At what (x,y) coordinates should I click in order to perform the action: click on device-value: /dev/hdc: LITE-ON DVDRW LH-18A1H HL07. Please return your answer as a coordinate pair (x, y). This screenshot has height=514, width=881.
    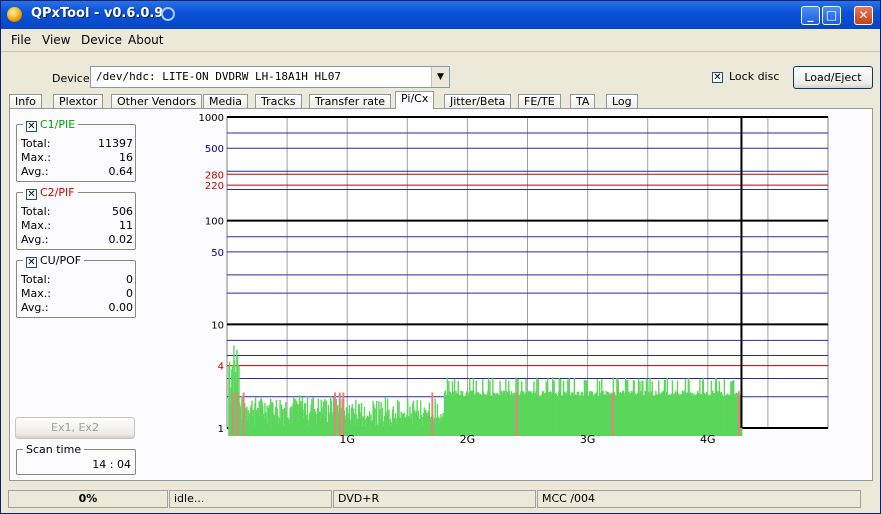
    Looking at the image, I should click on (219, 76).